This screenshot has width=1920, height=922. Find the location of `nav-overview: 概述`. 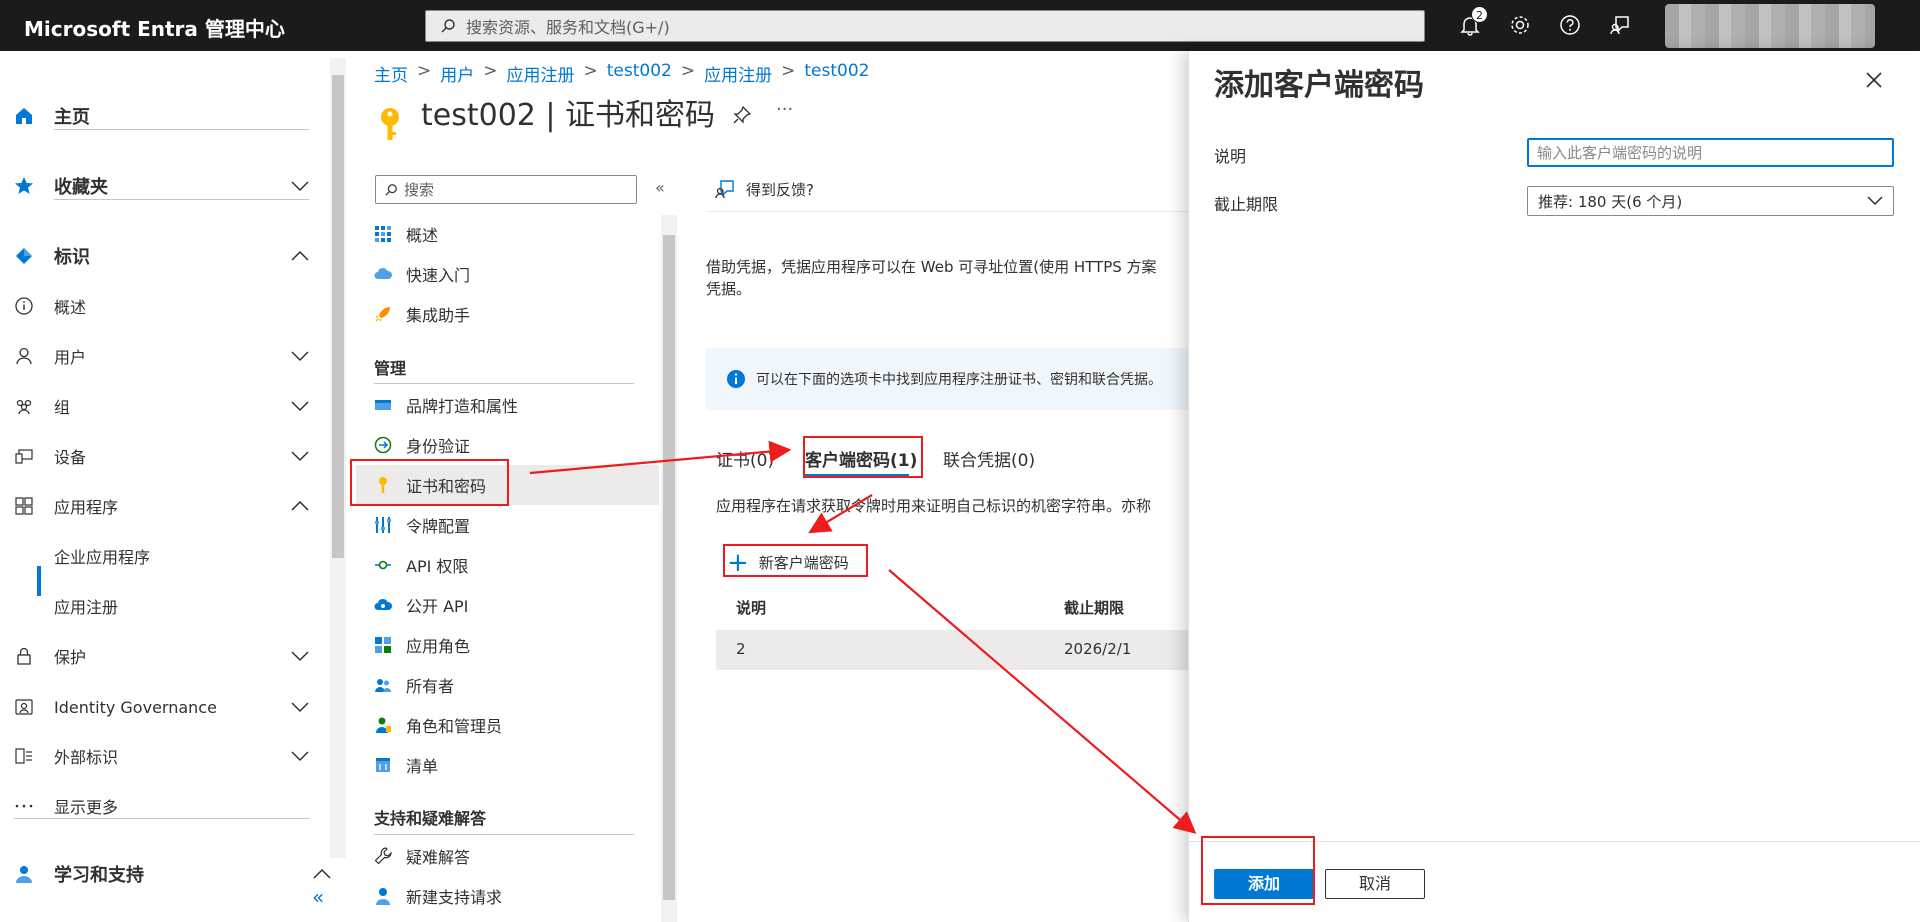

nav-overview: 概述 is located at coordinates (166, 306).